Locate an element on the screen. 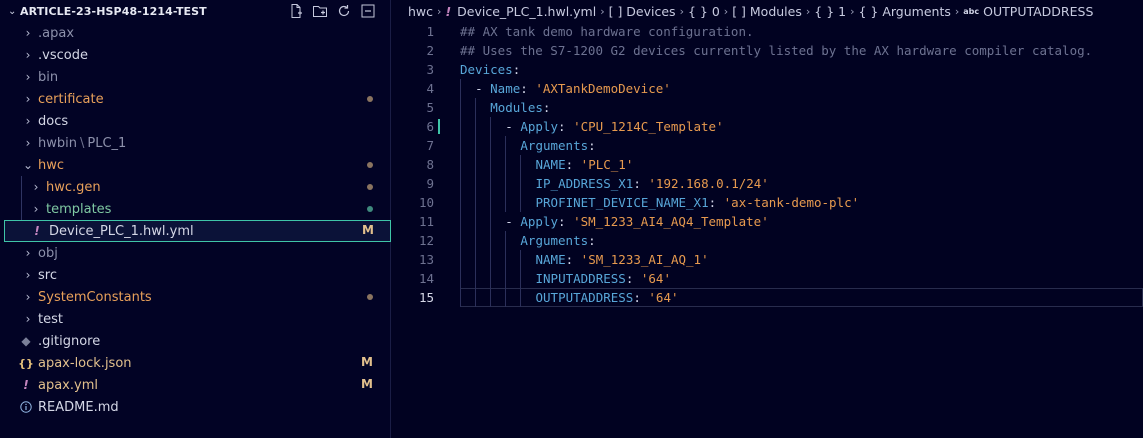  token-str: 'SM_1233_AI4_AQ4_Template' is located at coordinates (671, 221).